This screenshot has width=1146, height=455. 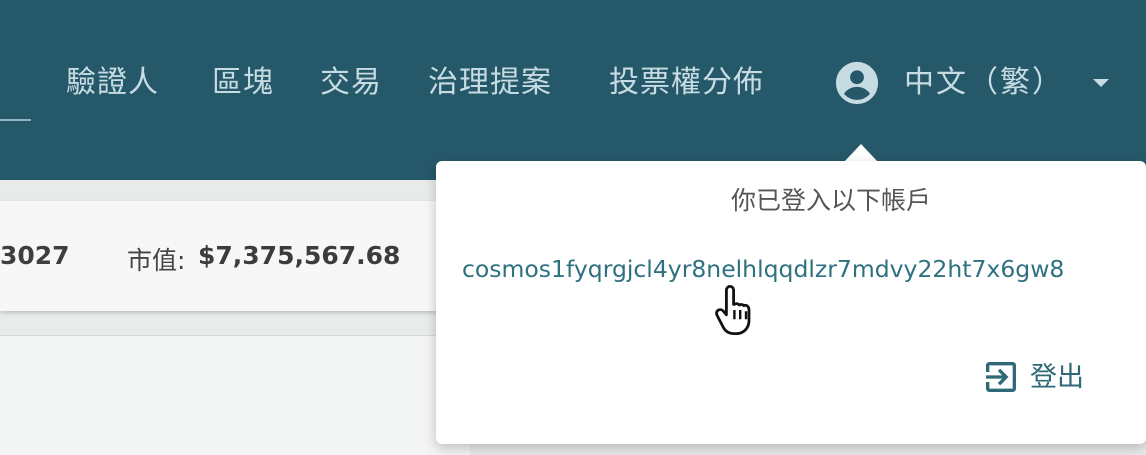 What do you see at coordinates (733, 310) in the screenshot?
I see `hand-pointer-cursor-icon` at bounding box center [733, 310].